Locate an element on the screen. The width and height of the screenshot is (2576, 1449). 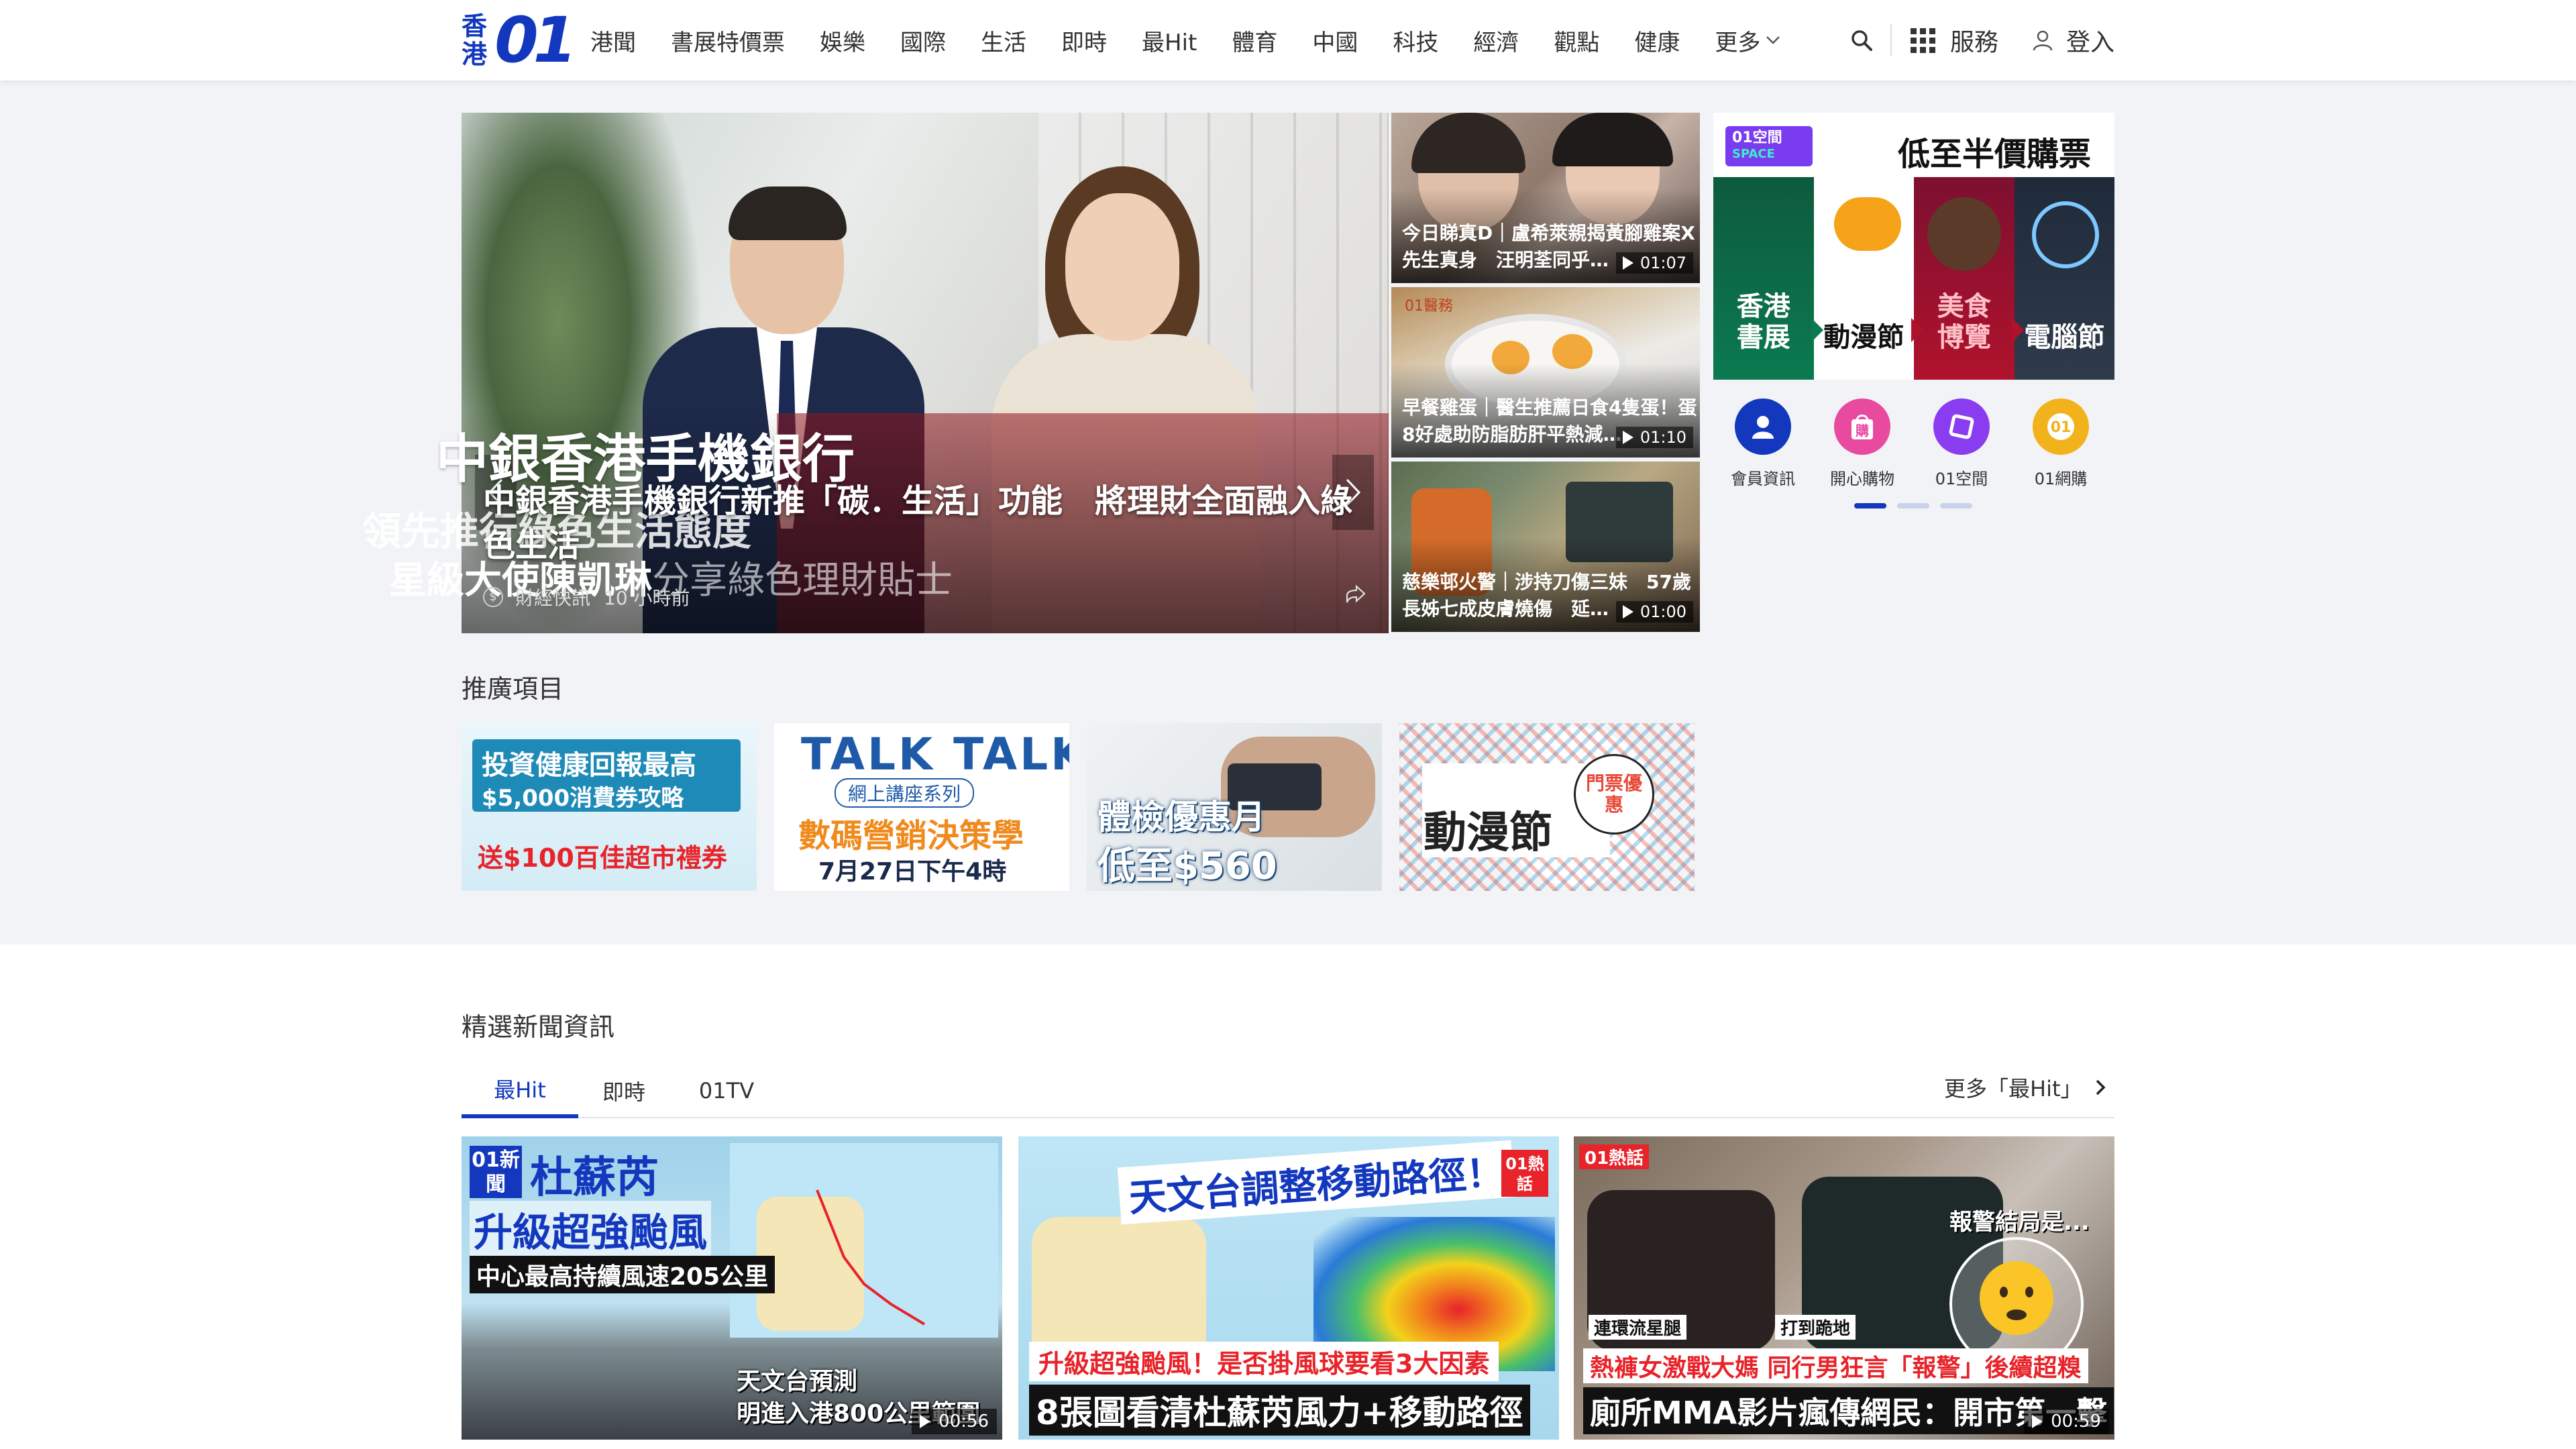
carousel-dots is located at coordinates (1918, 505).